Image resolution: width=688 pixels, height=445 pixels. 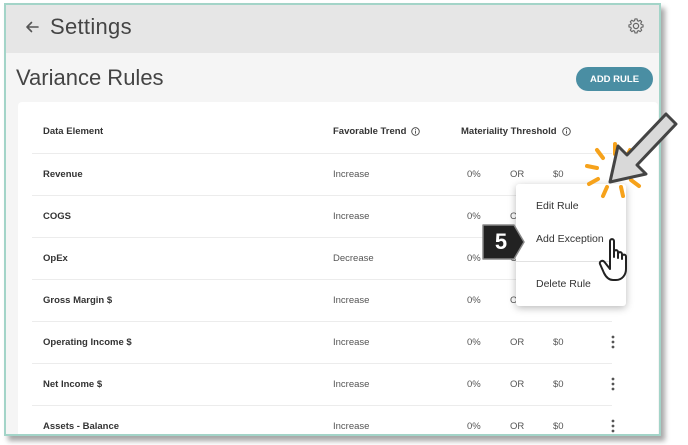 I want to click on table-row: Net Income $ Increase 0% OR $0, so click(x=323, y=385).